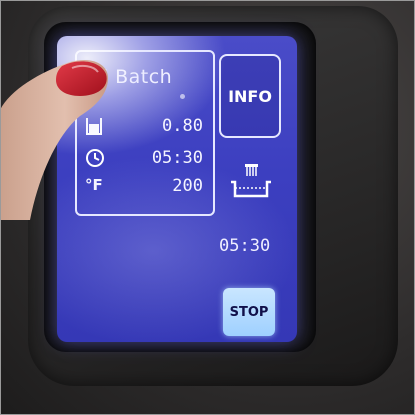  Describe the element at coordinates (177, 158) in the screenshot. I see `time-value: 05:30` at that location.